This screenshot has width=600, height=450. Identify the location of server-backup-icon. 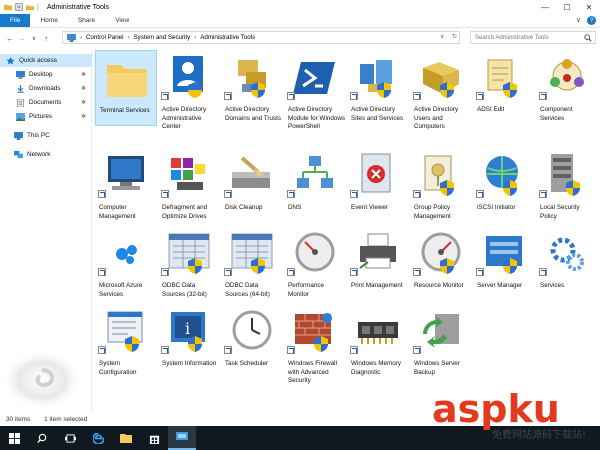
(441, 331).